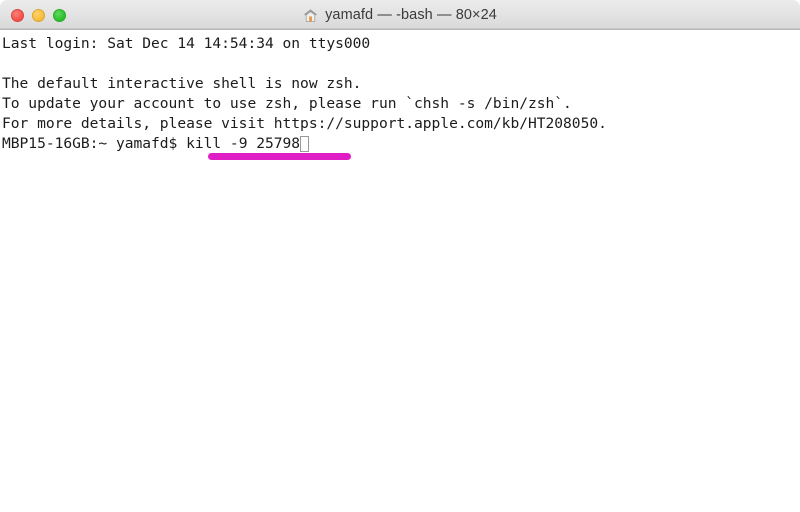 The width and height of the screenshot is (800, 512). I want to click on zoom-button, so click(59, 15).